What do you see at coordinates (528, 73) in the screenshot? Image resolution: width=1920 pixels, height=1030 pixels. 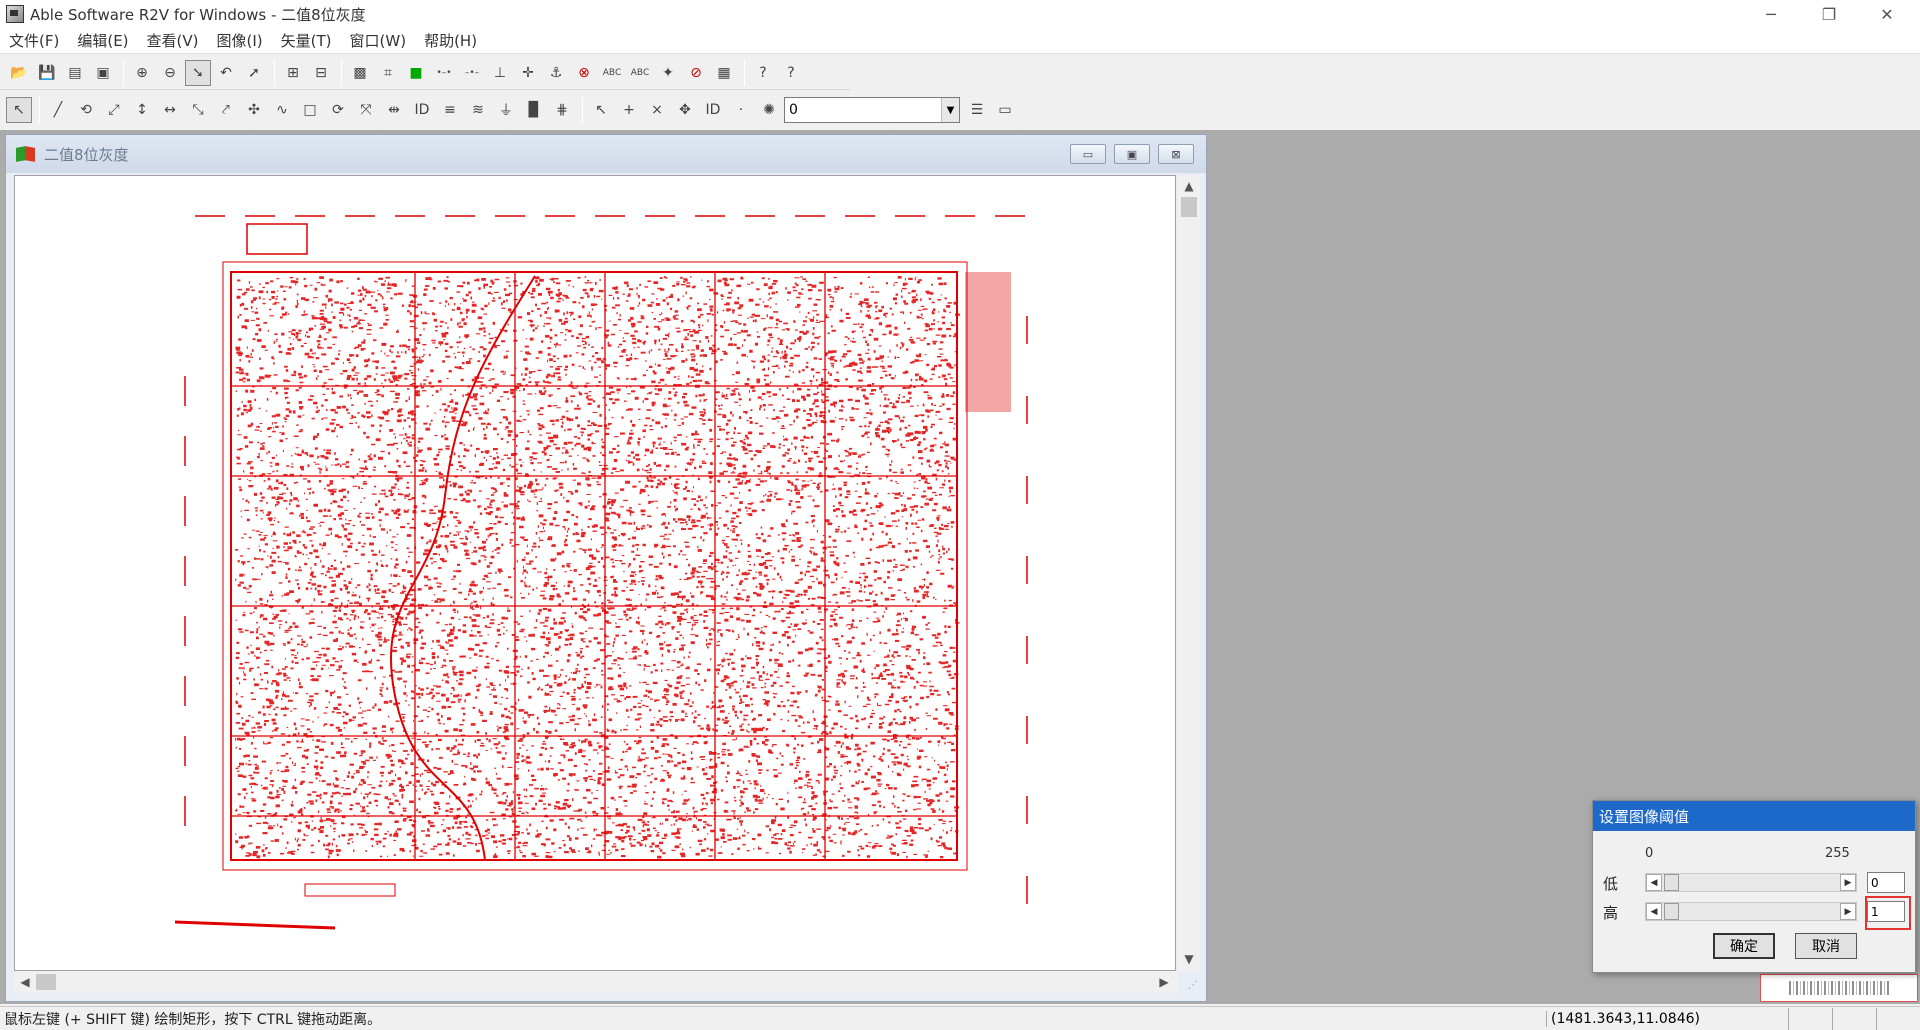 I see `cross-icon: ✛` at bounding box center [528, 73].